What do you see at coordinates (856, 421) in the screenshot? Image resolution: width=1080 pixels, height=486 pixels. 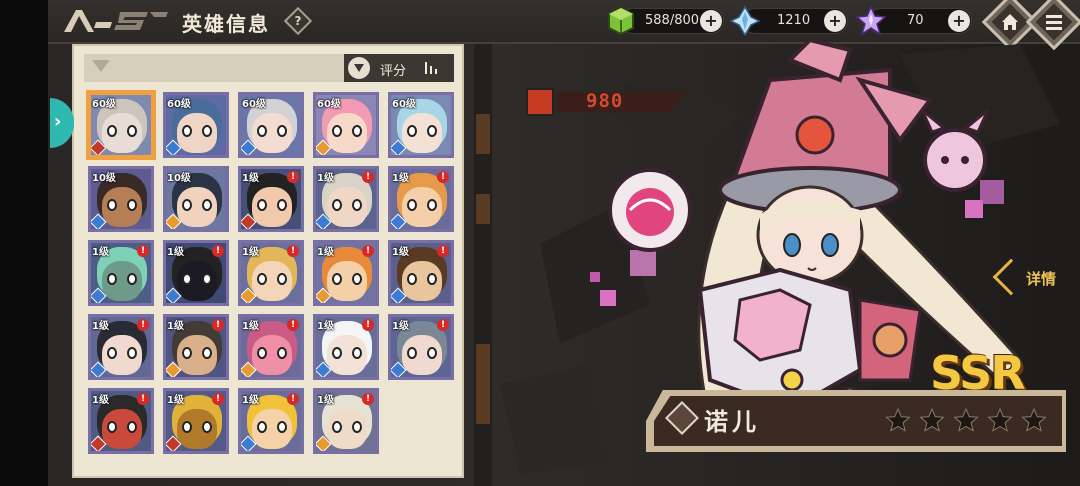 I see `hero-nameplate: 诺儿` at bounding box center [856, 421].